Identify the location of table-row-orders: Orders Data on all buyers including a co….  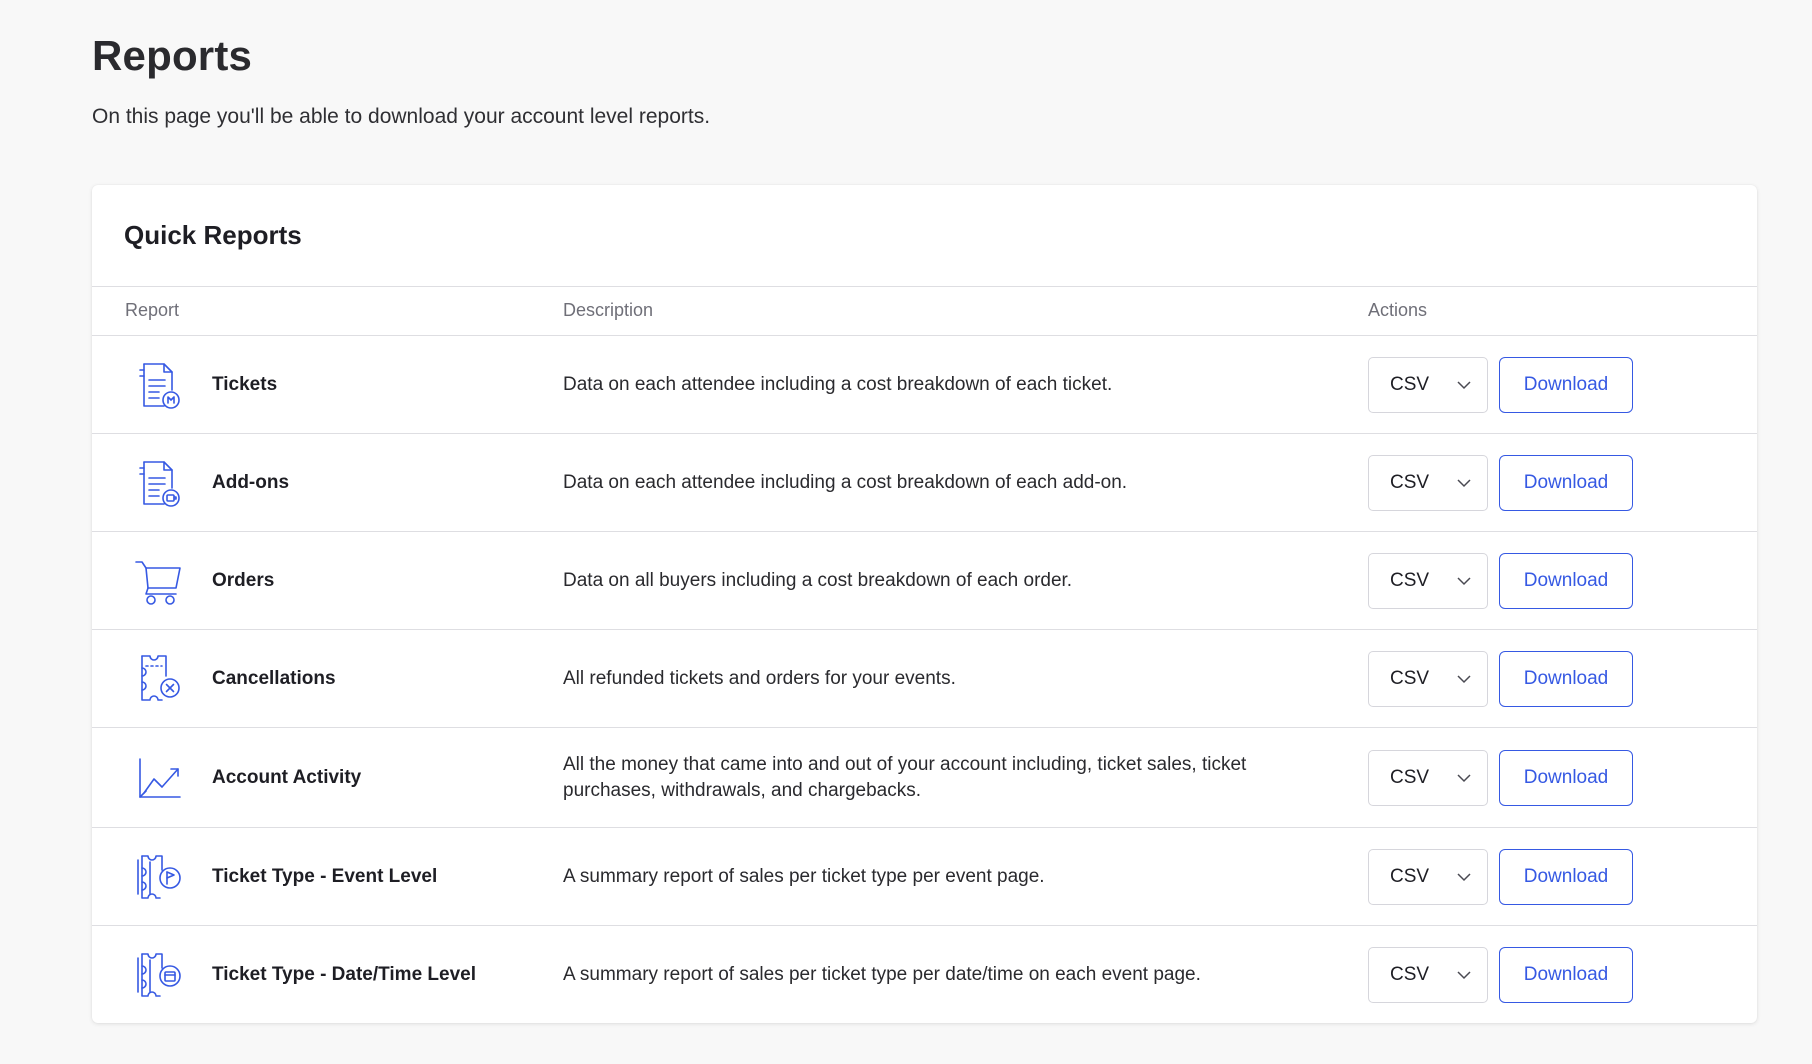
(924, 581).